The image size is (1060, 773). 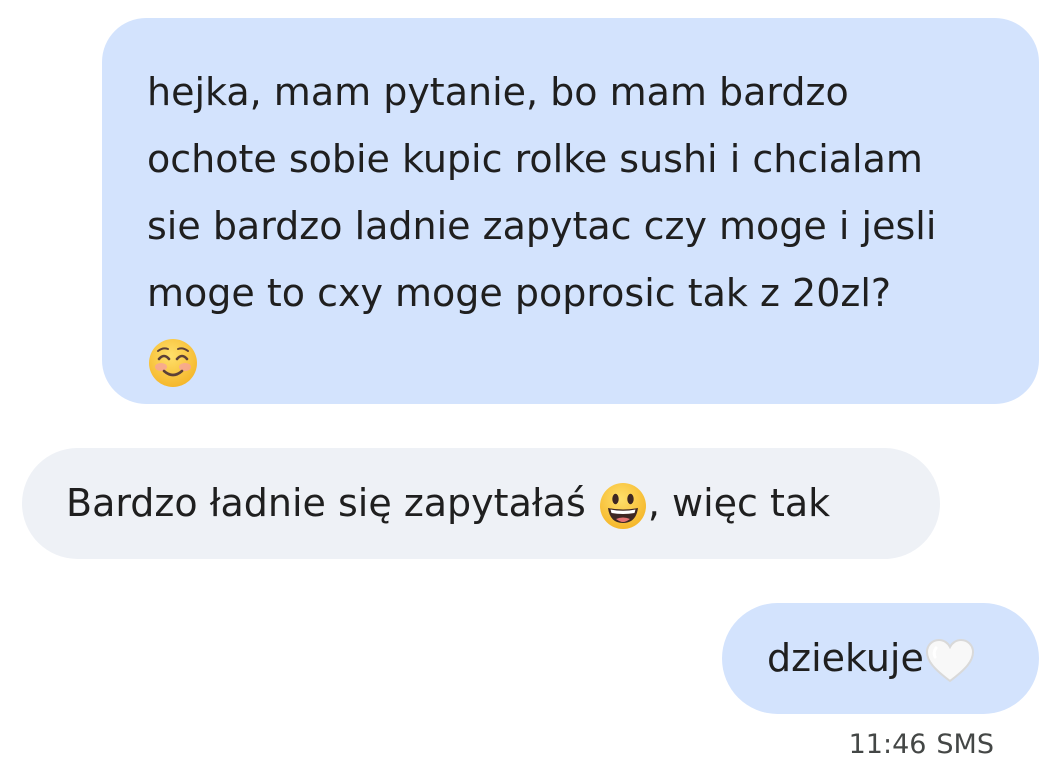 What do you see at coordinates (173, 363) in the screenshot?
I see `smiling-face-with-smiling-eyes-icon` at bounding box center [173, 363].